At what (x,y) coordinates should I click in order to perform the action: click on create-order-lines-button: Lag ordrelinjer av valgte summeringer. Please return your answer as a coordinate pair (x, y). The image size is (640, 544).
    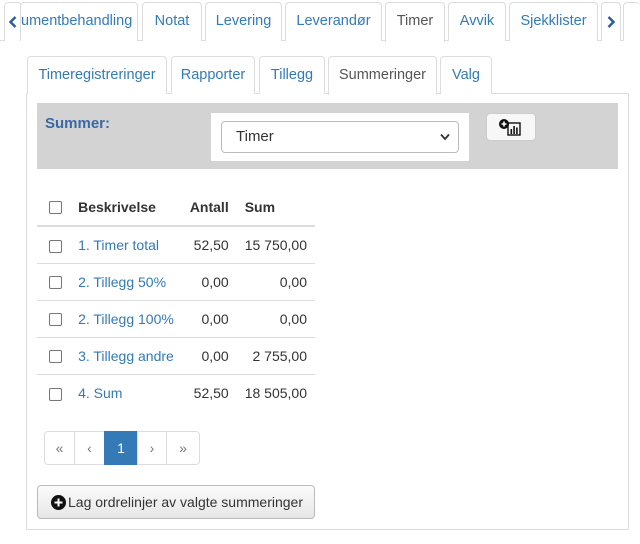
    Looking at the image, I should click on (176, 502).